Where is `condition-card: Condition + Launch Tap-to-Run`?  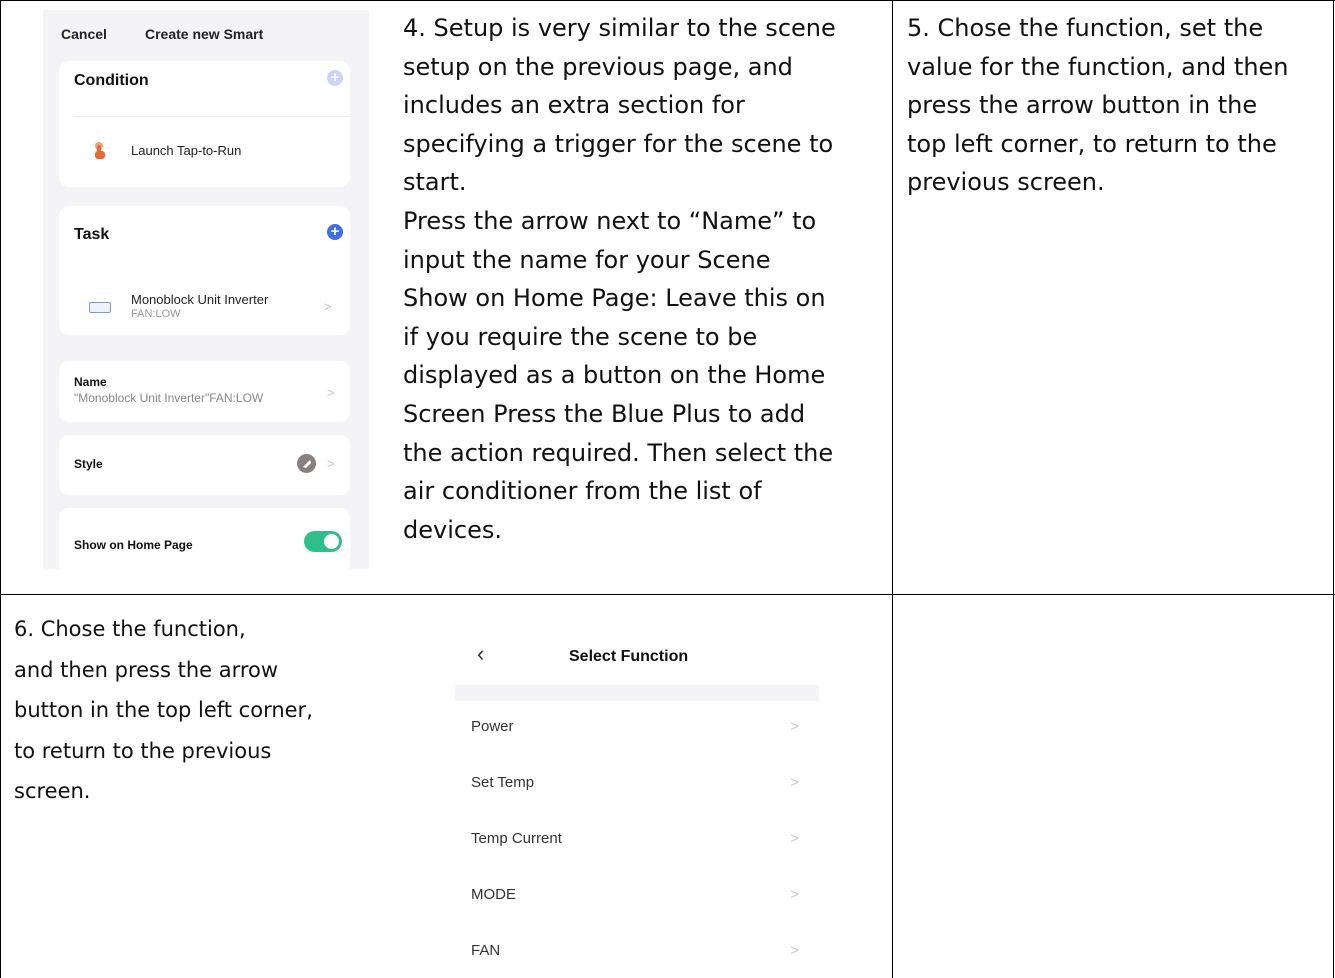 condition-card: Condition + Launch Tap-to-Run is located at coordinates (204, 124).